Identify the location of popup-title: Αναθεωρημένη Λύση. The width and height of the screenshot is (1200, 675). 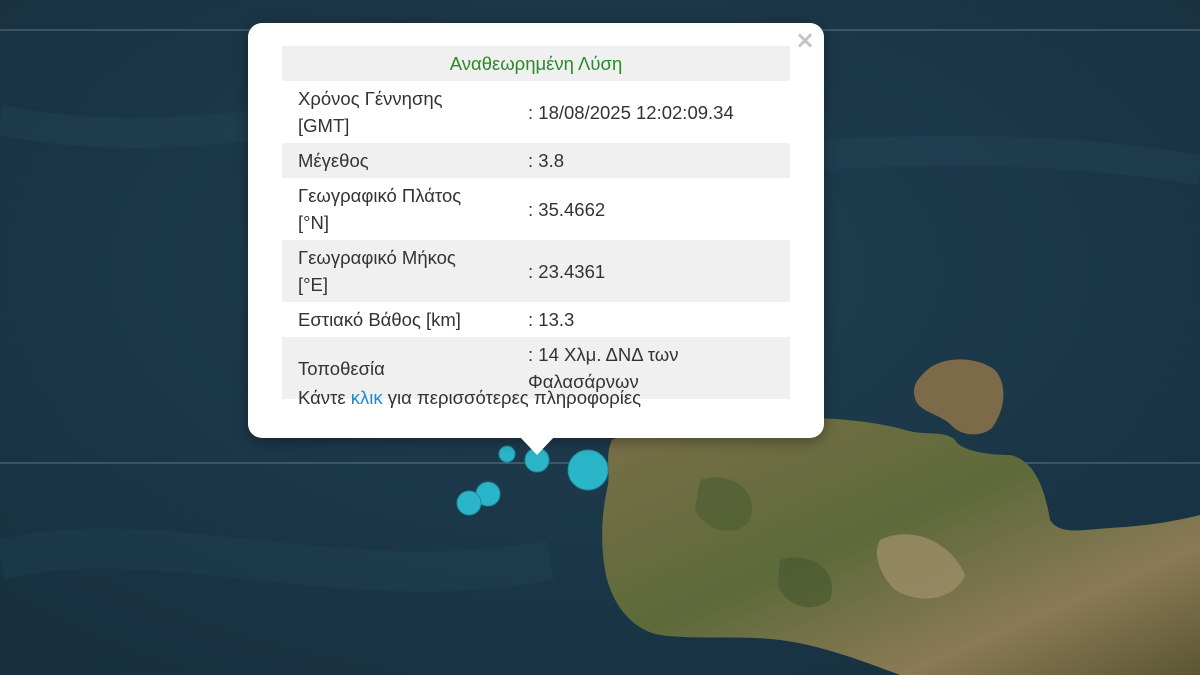
(536, 63).